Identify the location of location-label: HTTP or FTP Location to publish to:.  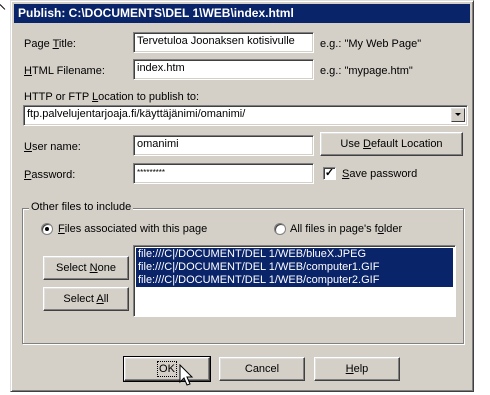
(112, 97).